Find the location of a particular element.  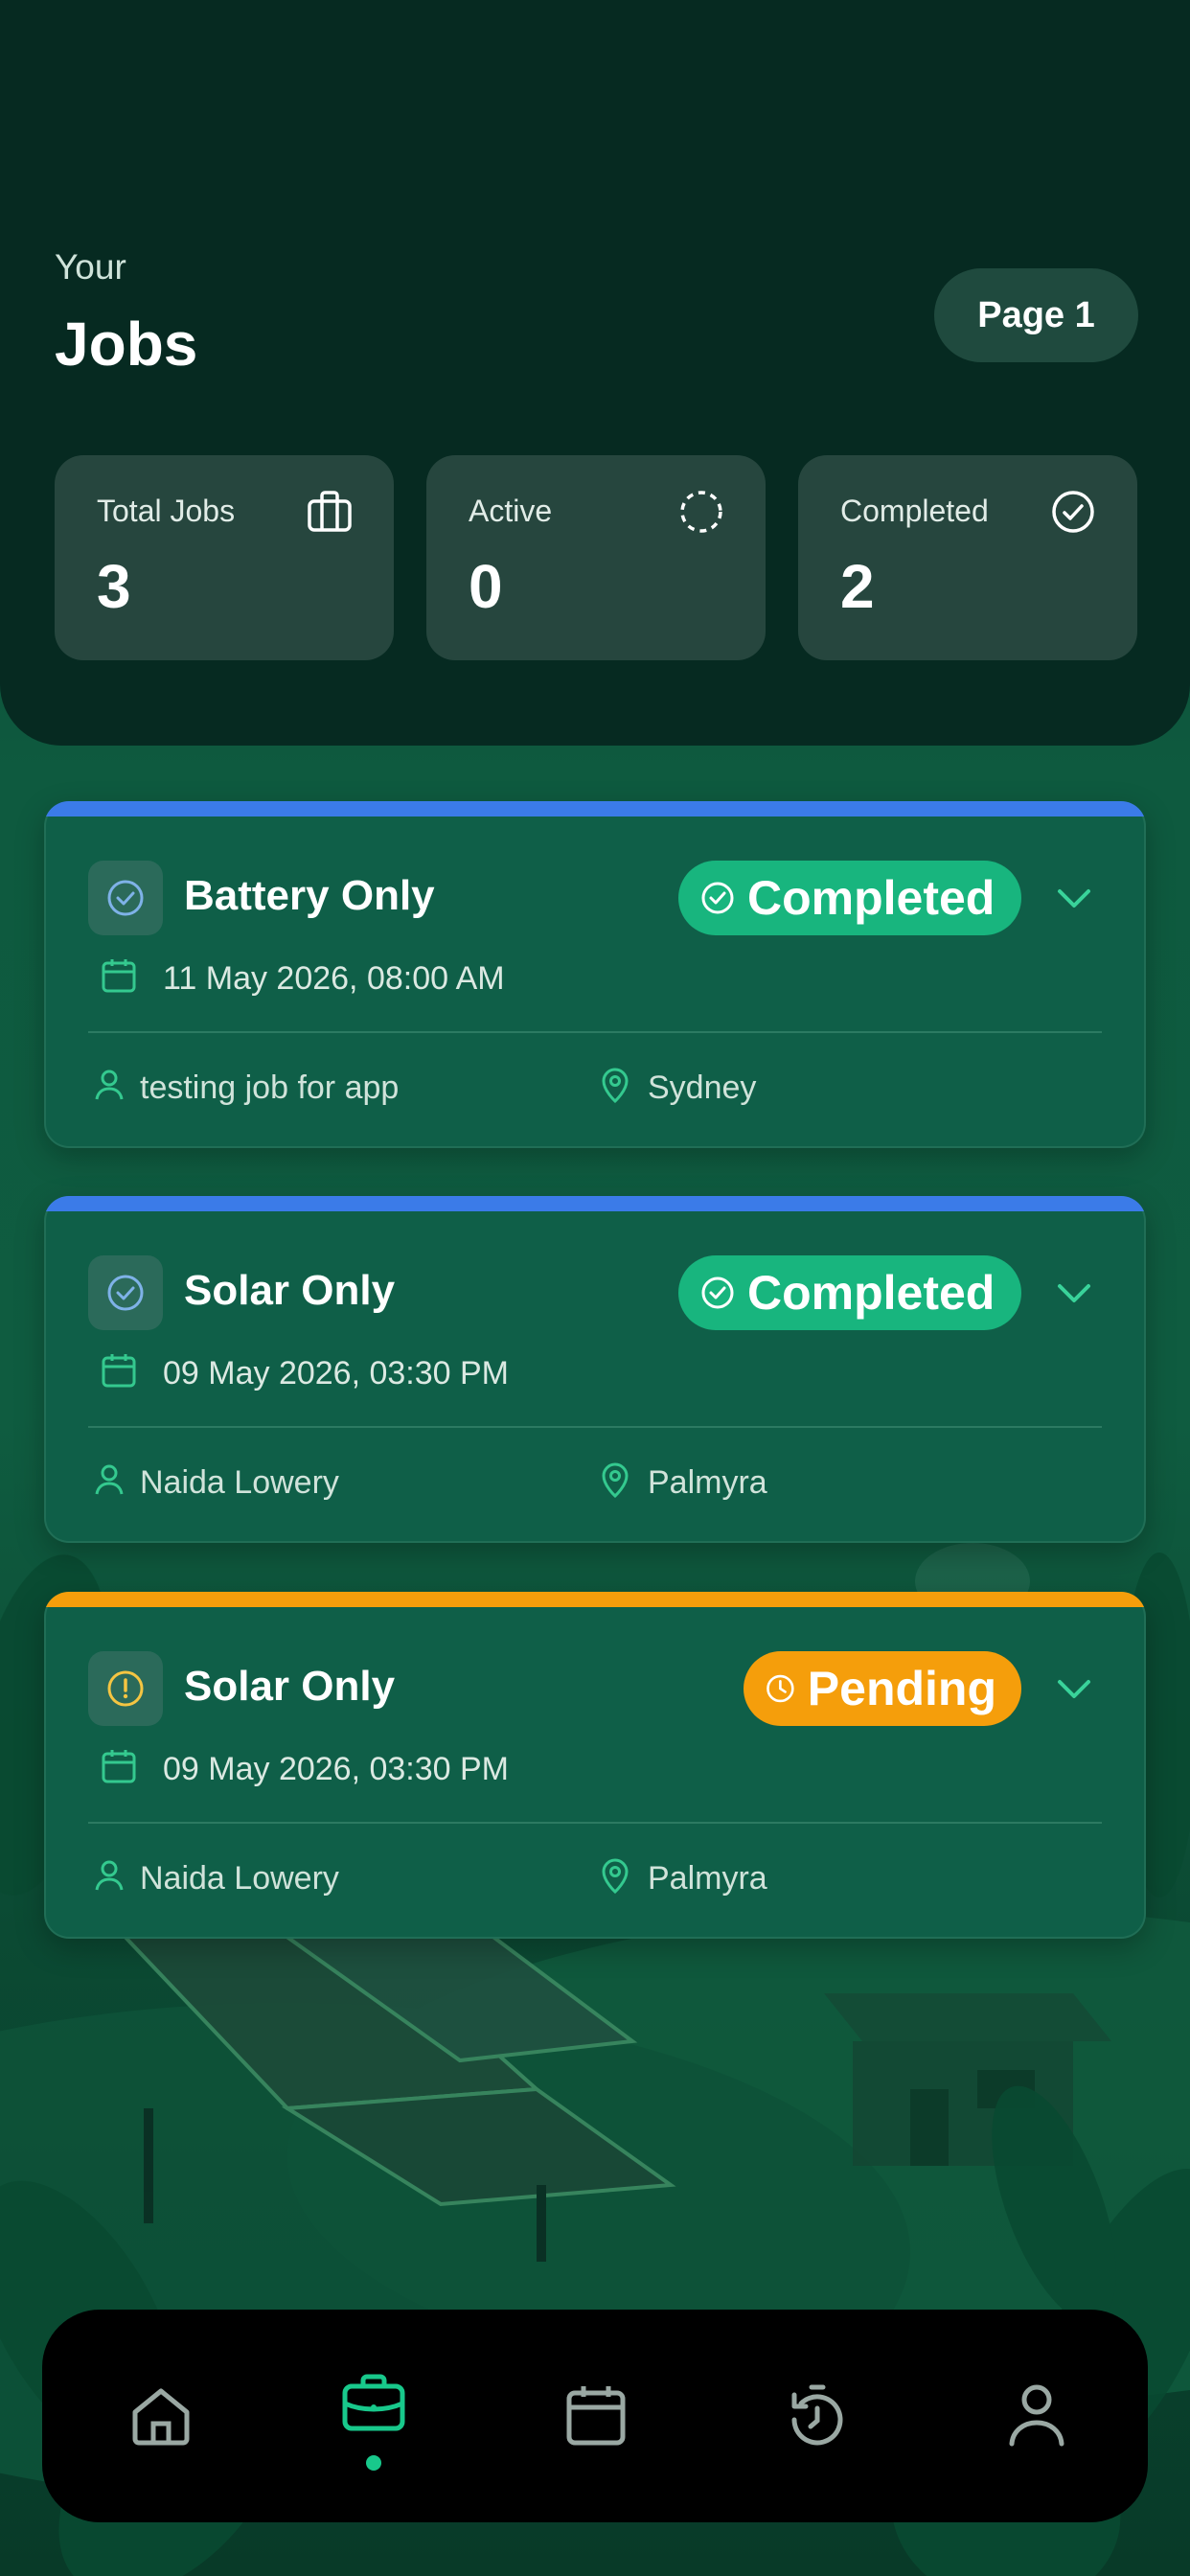

page-title: Jobs is located at coordinates (127, 344).